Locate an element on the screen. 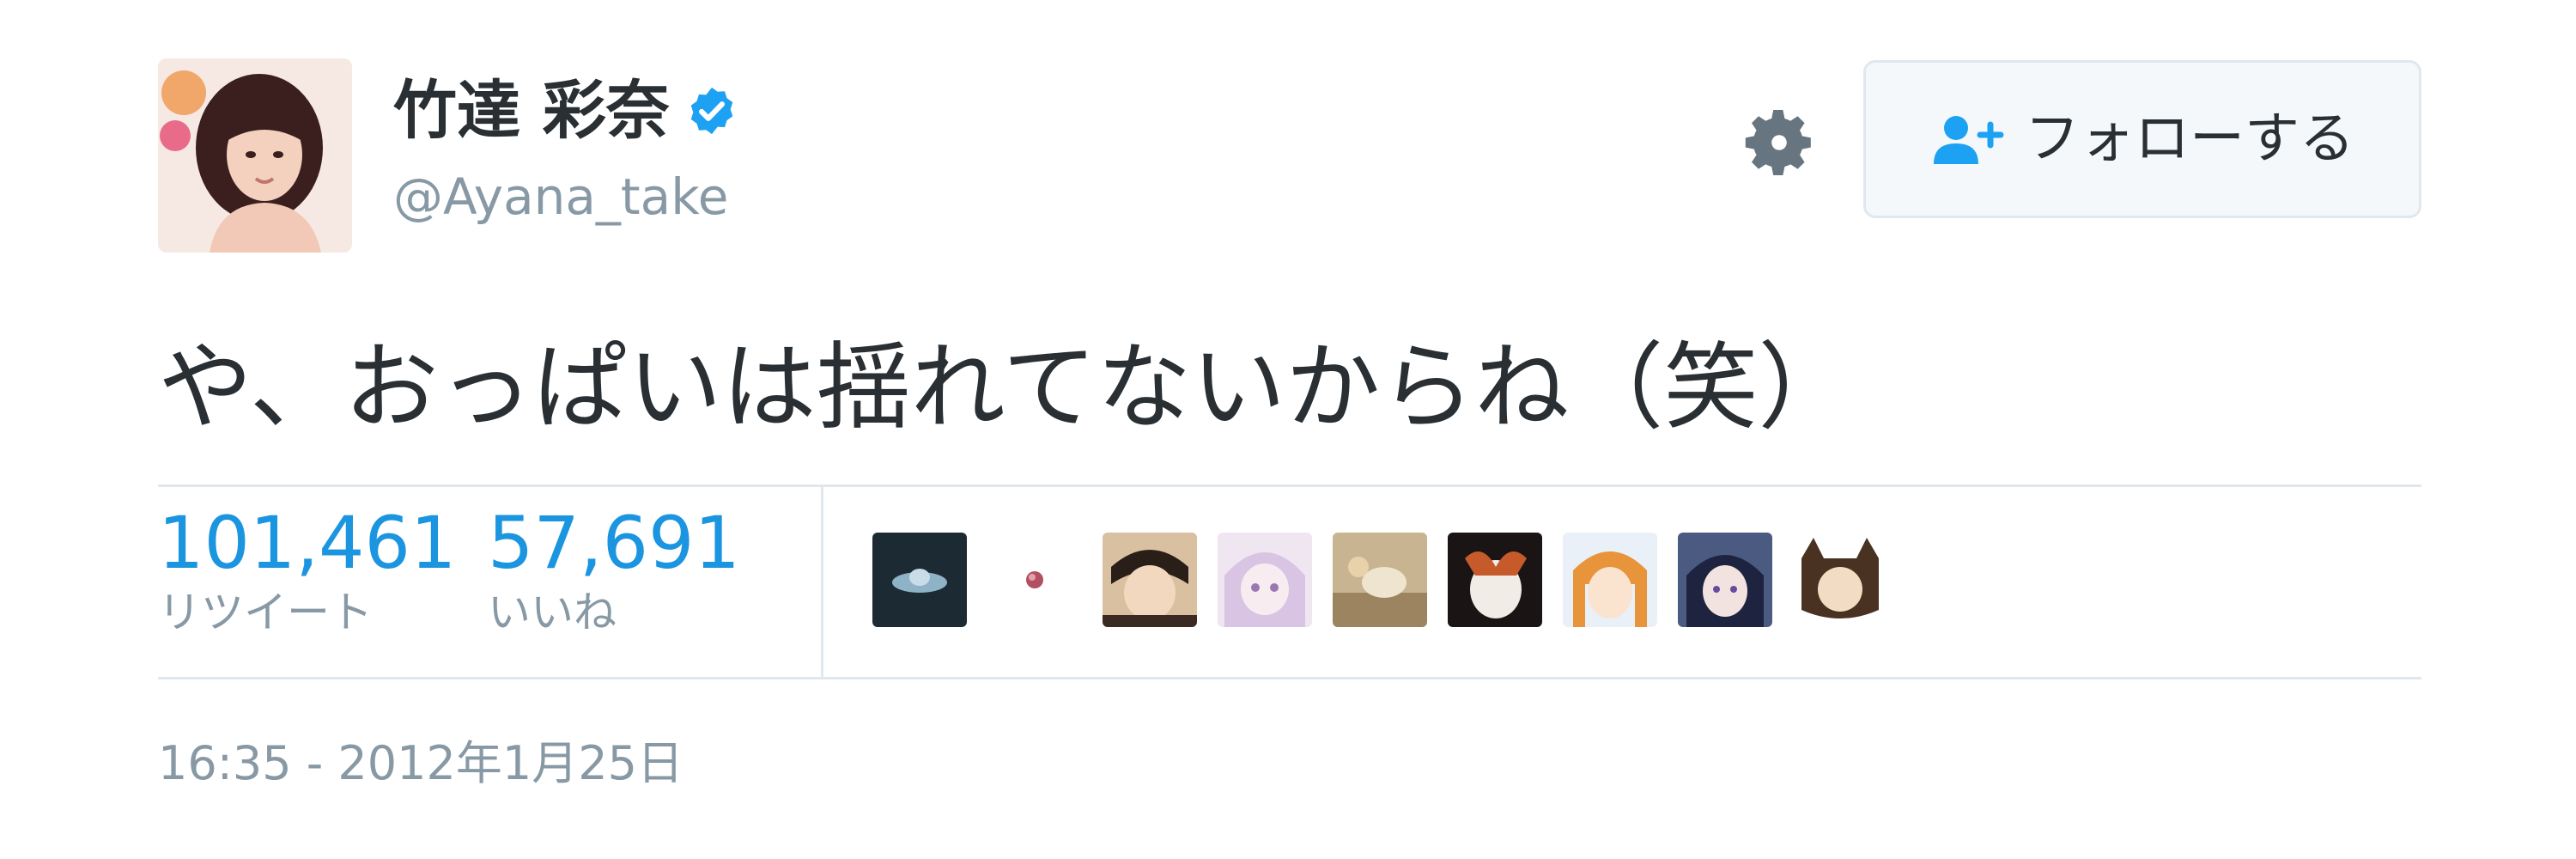  gear-icon is located at coordinates (1779, 142).